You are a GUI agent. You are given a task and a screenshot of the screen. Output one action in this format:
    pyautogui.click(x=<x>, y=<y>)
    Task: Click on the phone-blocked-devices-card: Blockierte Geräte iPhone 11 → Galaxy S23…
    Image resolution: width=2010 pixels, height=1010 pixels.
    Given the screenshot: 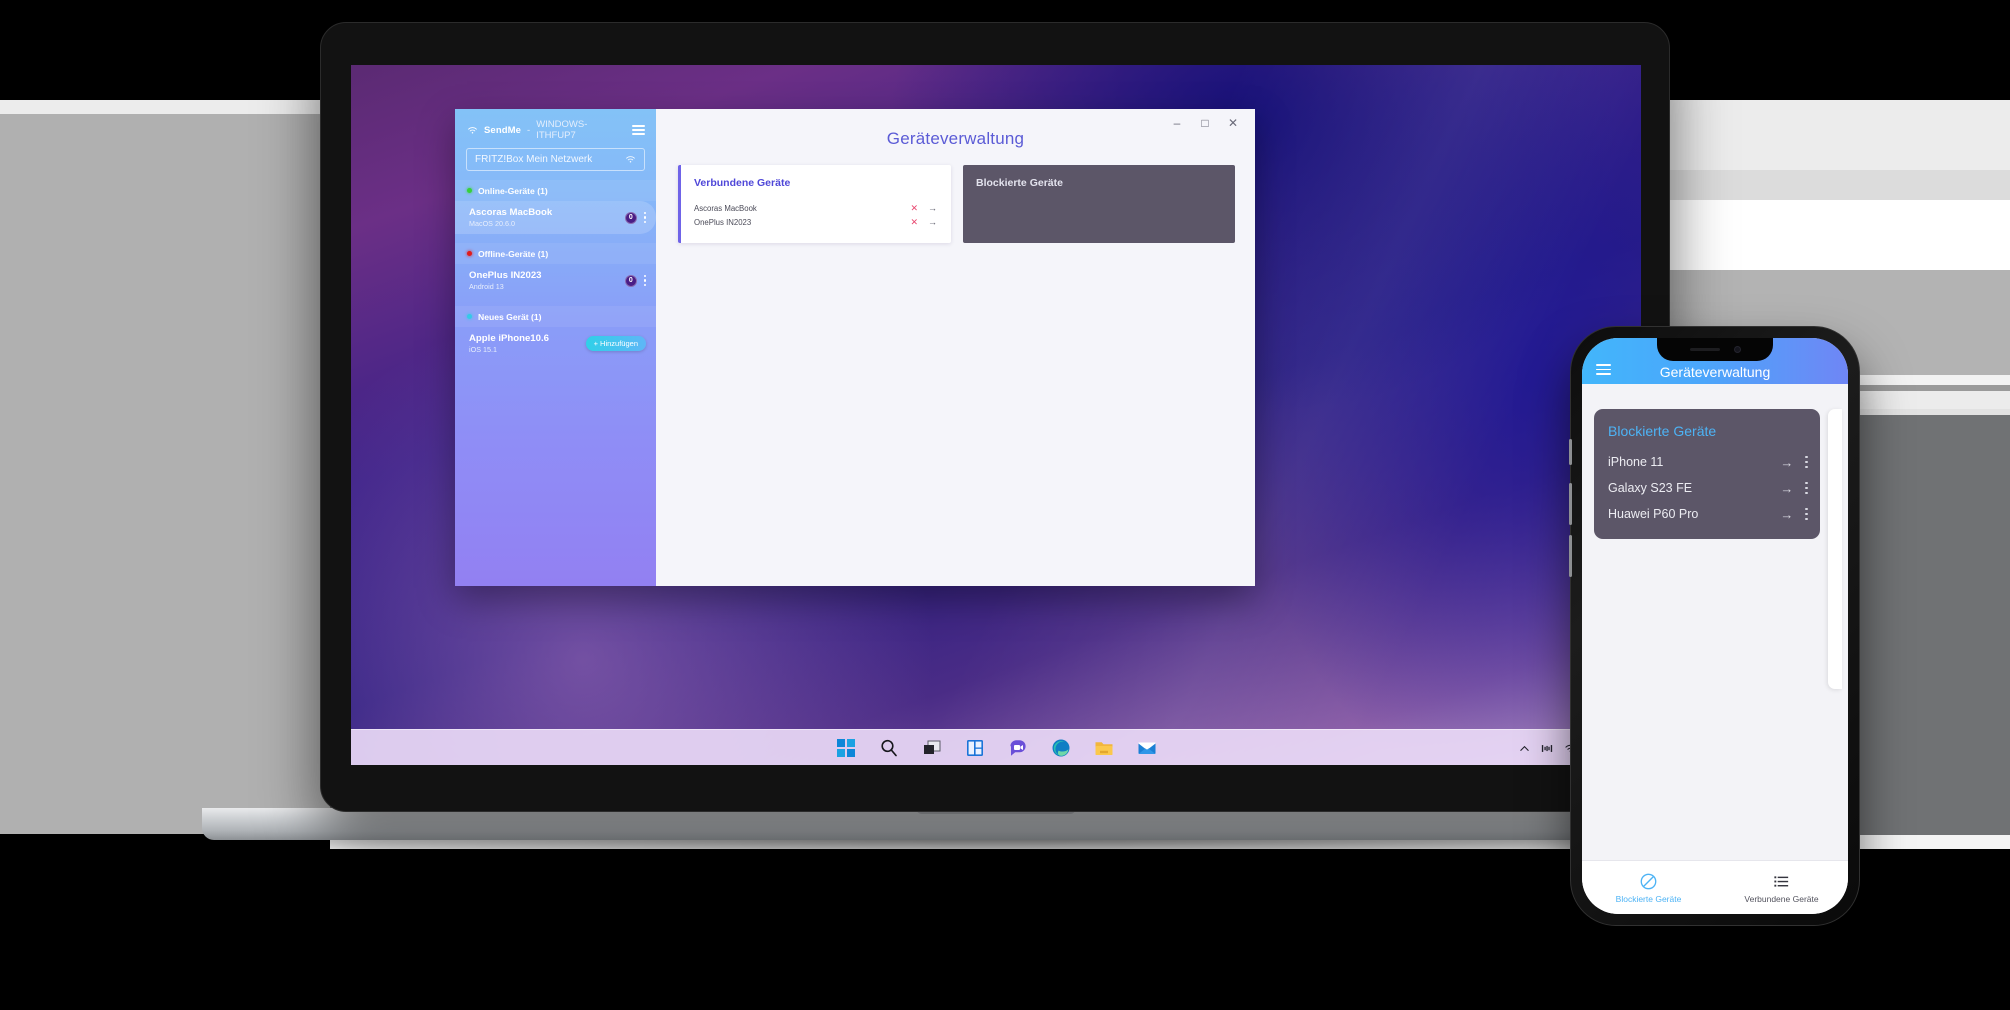 What is the action you would take?
    pyautogui.click(x=1707, y=474)
    